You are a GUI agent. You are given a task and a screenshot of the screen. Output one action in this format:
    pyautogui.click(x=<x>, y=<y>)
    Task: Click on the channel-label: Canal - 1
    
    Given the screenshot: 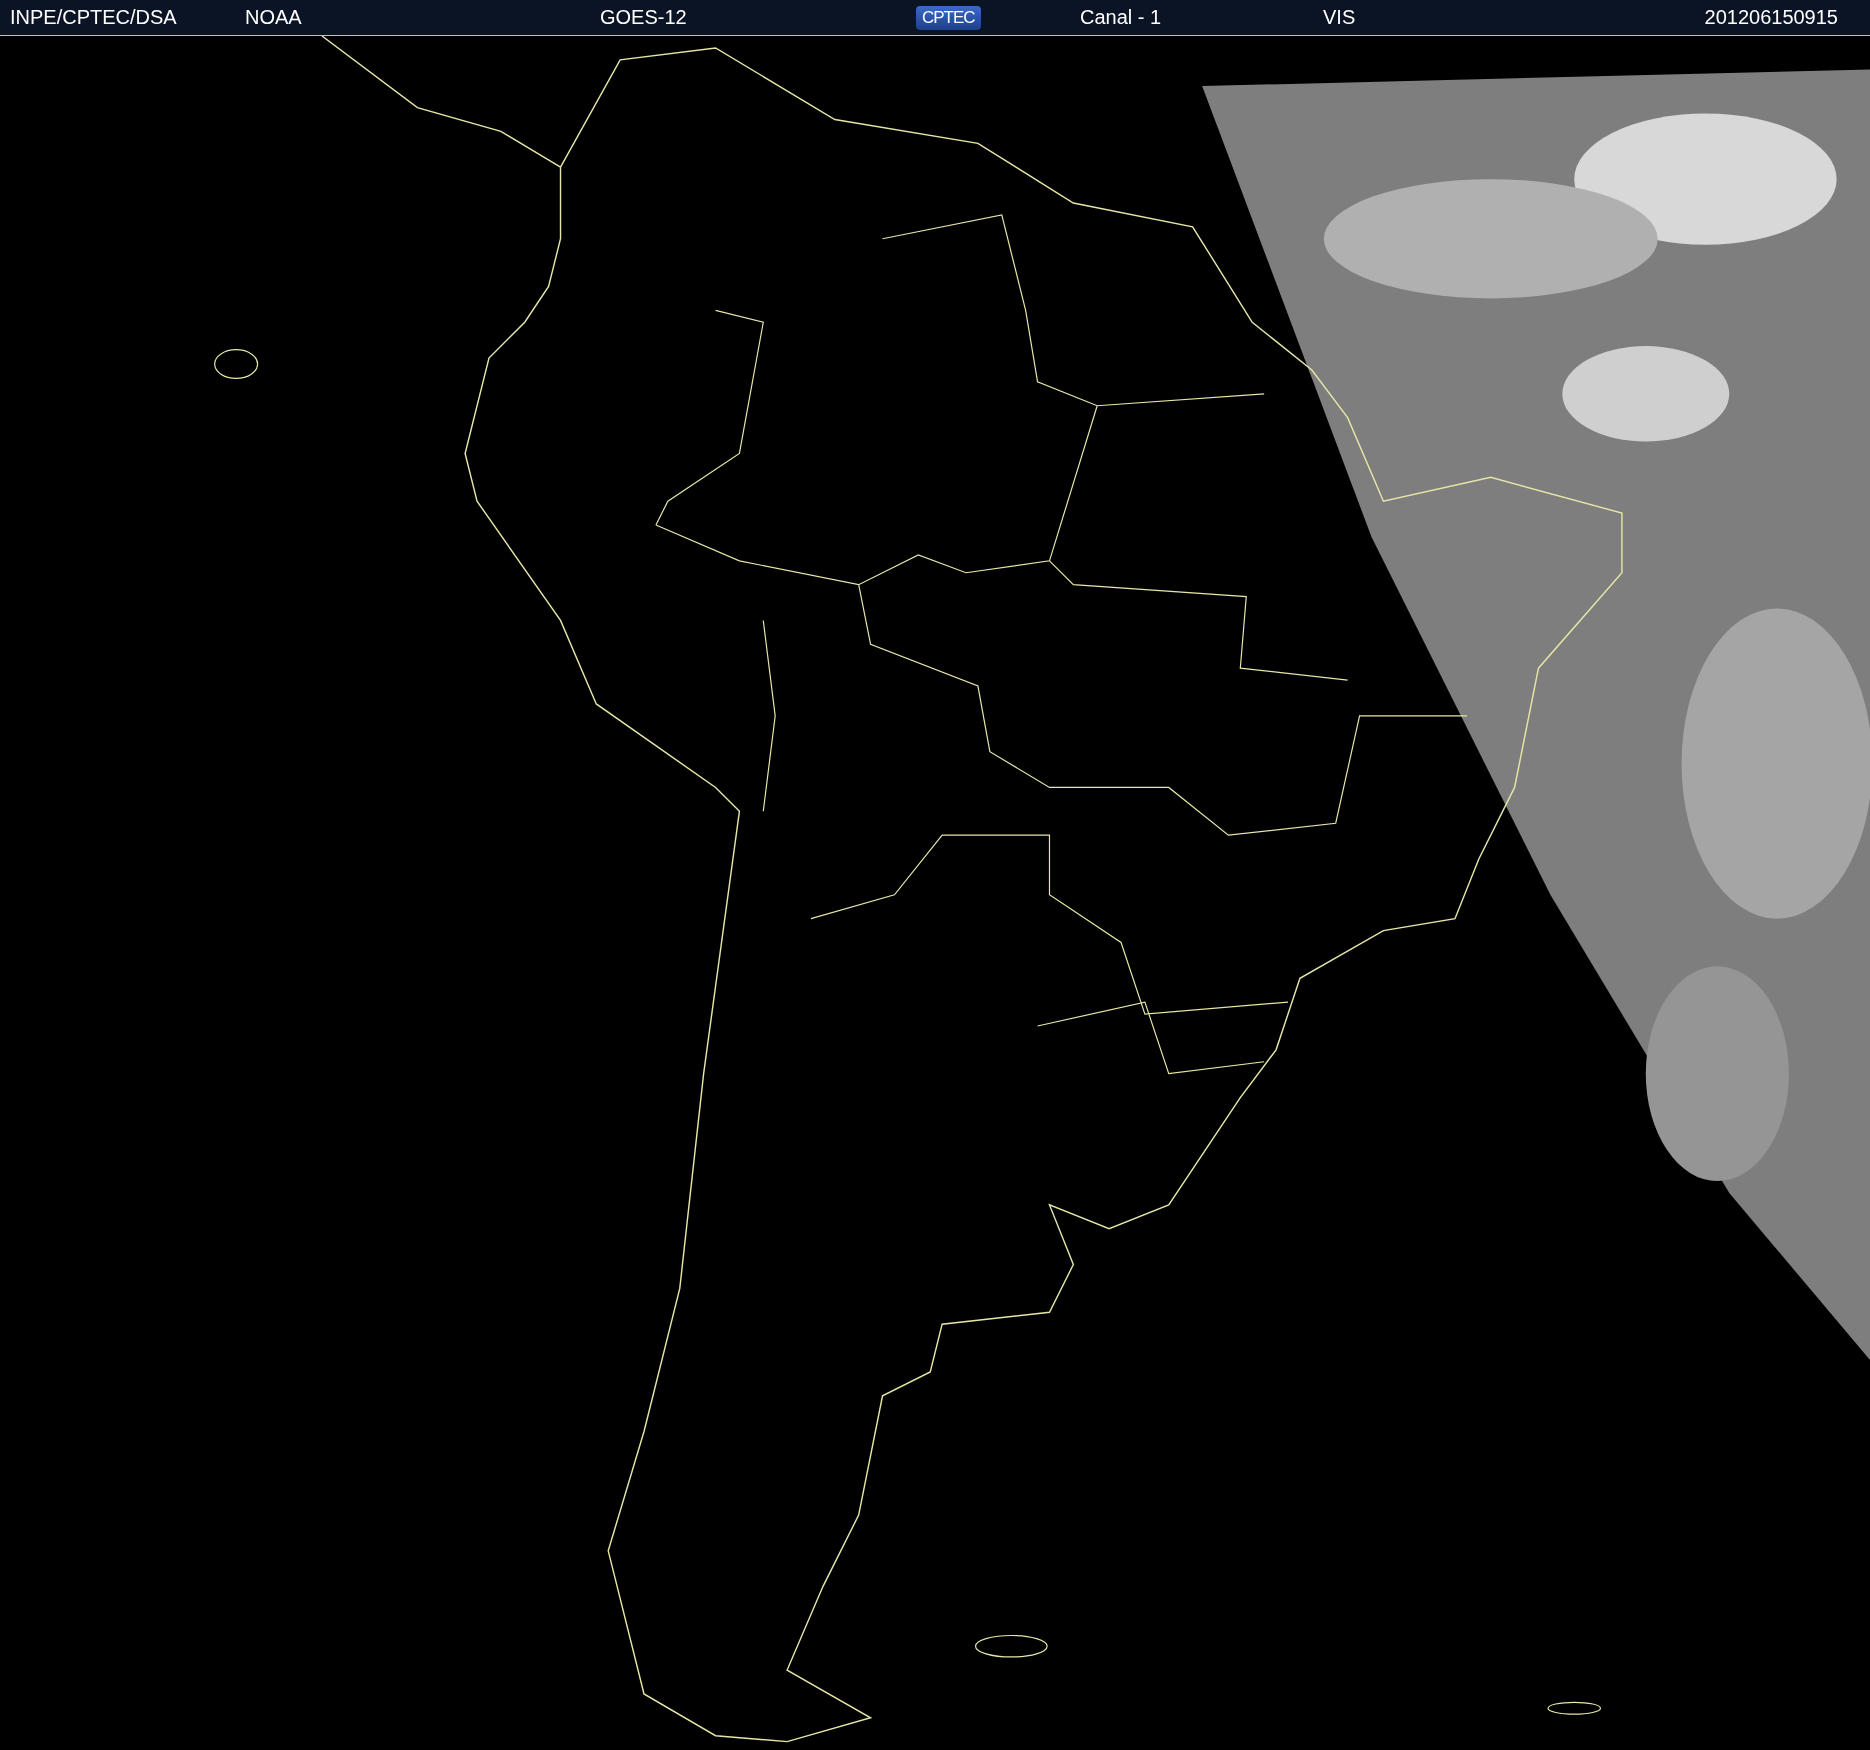 What is the action you would take?
    pyautogui.click(x=1121, y=17)
    